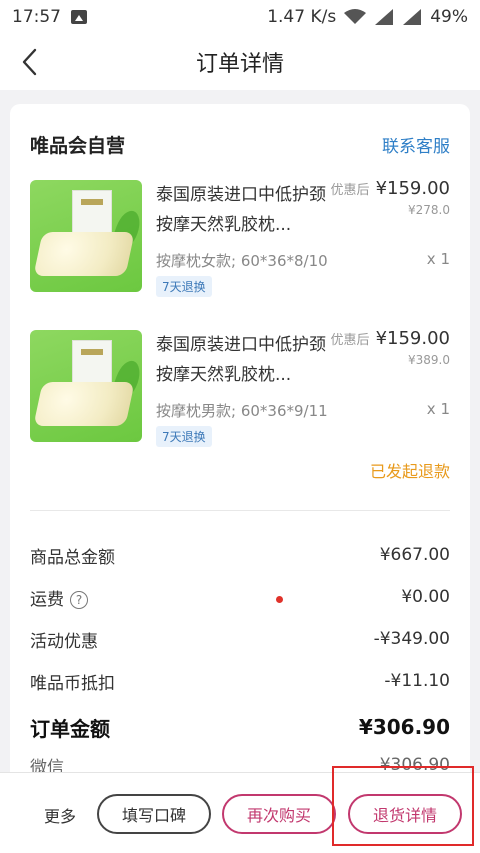 This screenshot has width=480, height=853. What do you see at coordinates (449, 17) in the screenshot?
I see `battery-level: 49%` at bounding box center [449, 17].